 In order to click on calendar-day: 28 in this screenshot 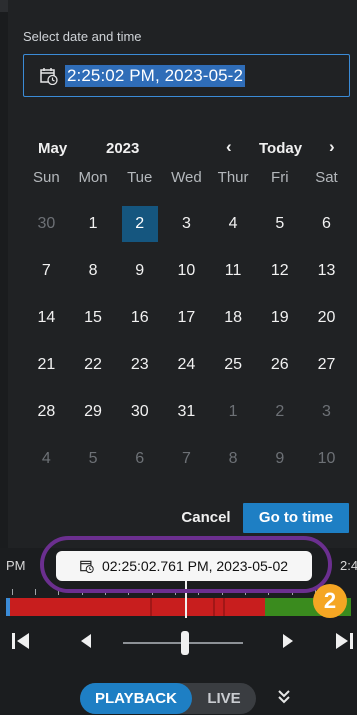, I will do `click(46, 412)`.